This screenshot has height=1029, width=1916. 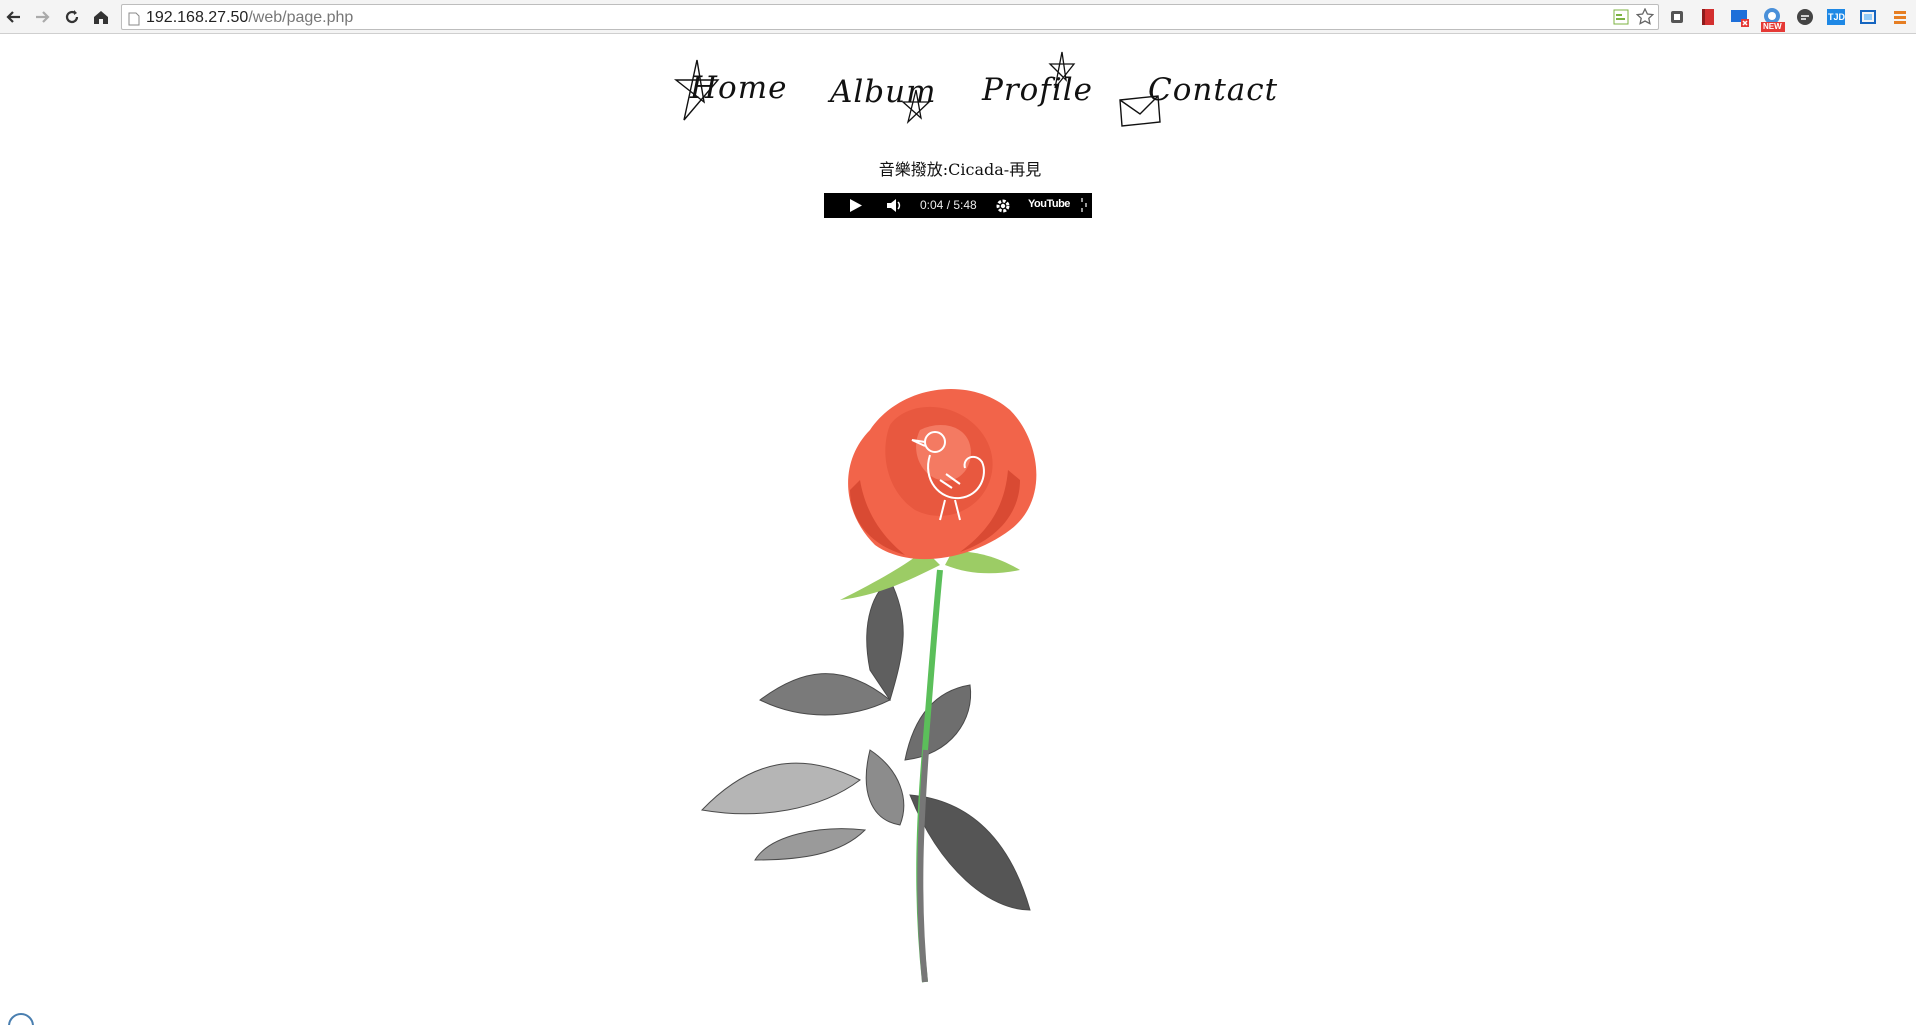 What do you see at coordinates (72, 17) in the screenshot?
I see `reload-icon` at bounding box center [72, 17].